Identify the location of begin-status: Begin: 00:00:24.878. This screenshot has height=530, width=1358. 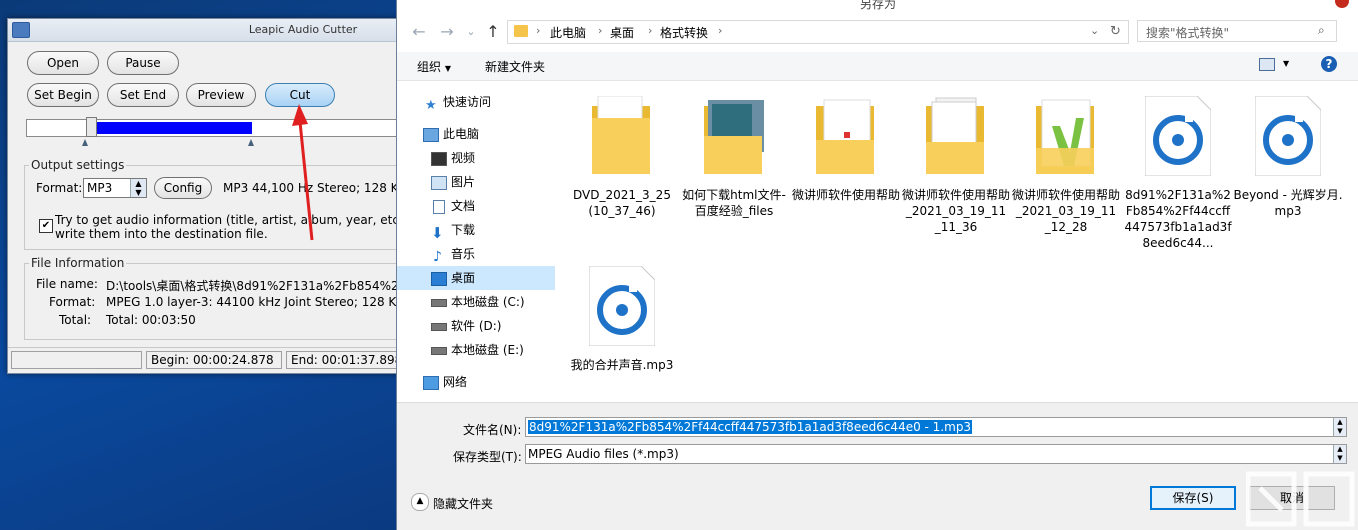
(214, 360).